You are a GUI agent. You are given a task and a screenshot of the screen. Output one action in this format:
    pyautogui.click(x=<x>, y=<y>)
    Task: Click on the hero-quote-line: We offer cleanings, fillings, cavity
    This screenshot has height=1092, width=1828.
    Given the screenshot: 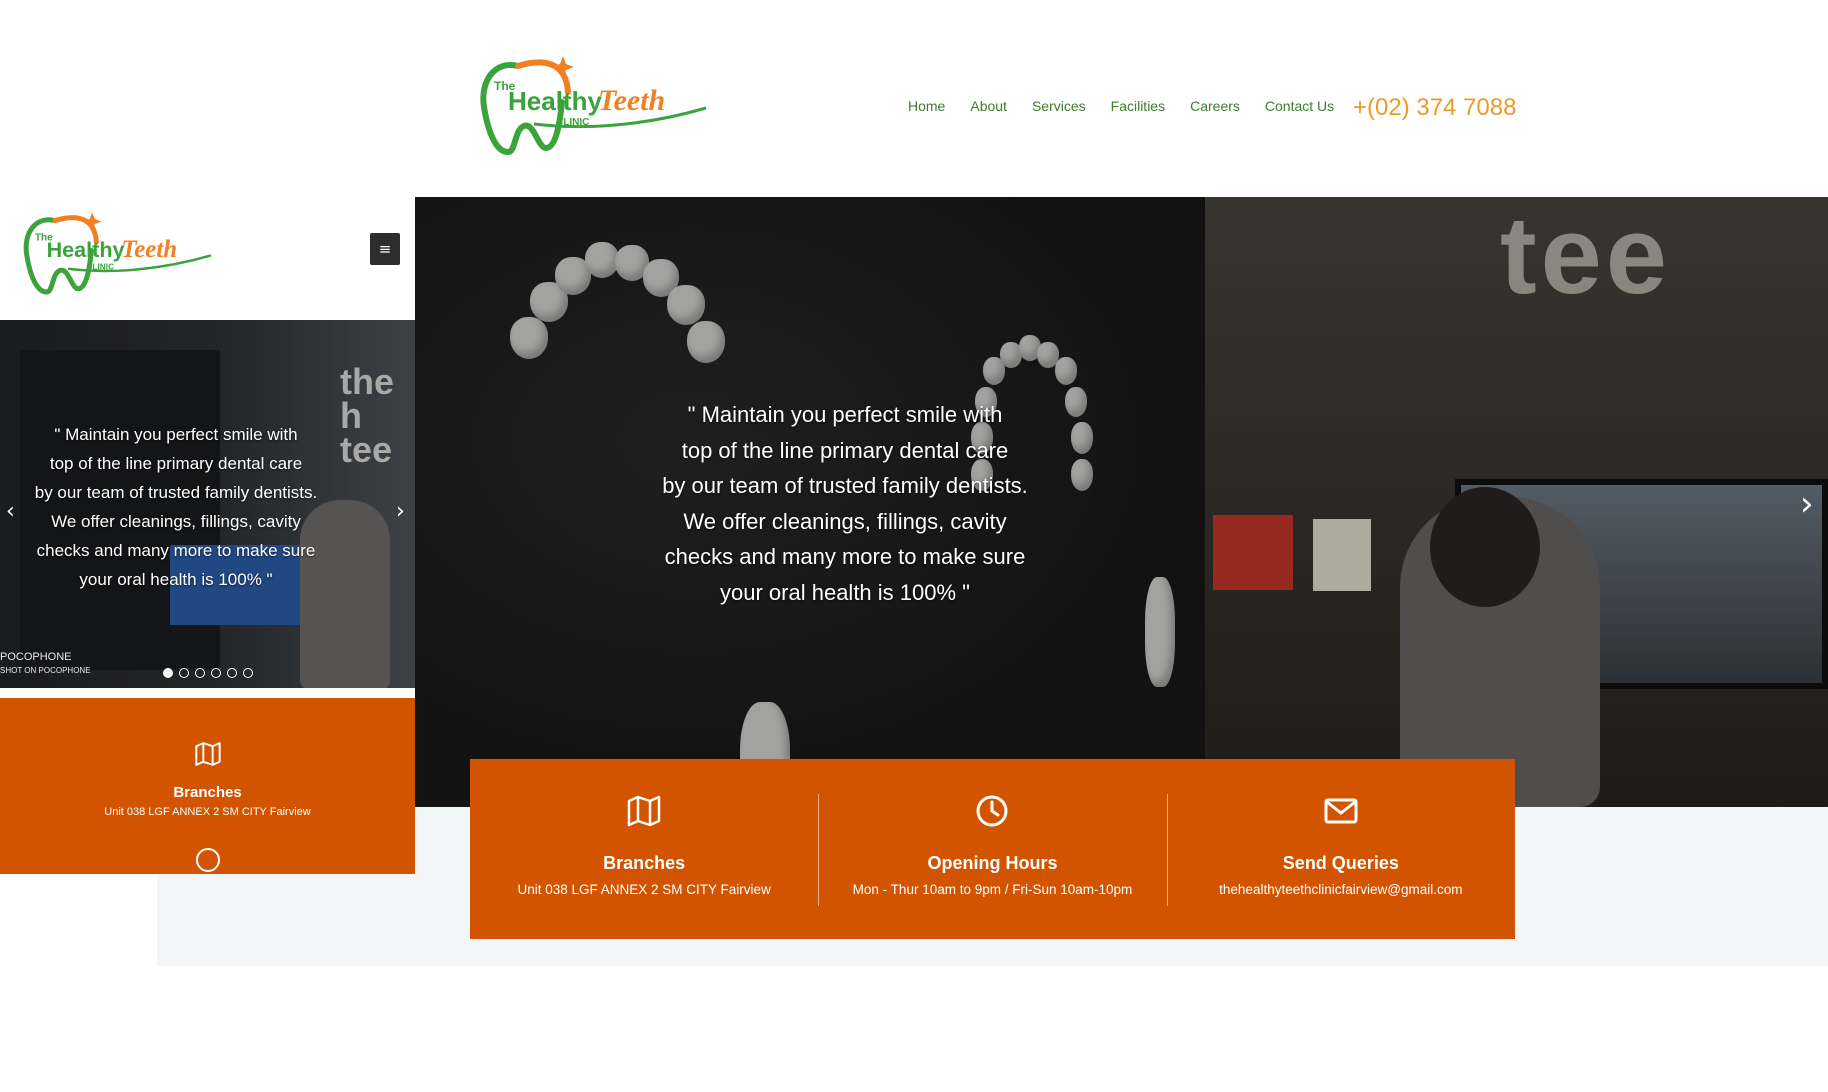 What is the action you would take?
    pyautogui.click(x=845, y=521)
    